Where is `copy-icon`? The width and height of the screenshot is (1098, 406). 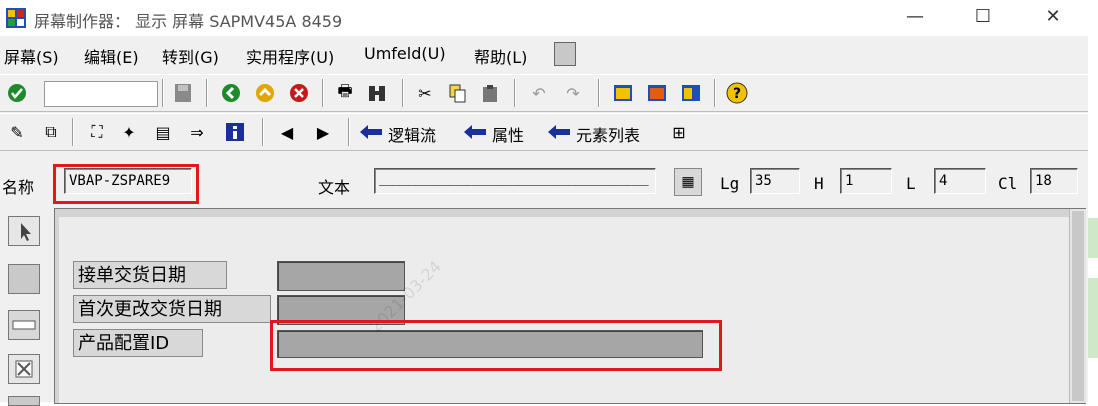
copy-icon is located at coordinates (457, 93).